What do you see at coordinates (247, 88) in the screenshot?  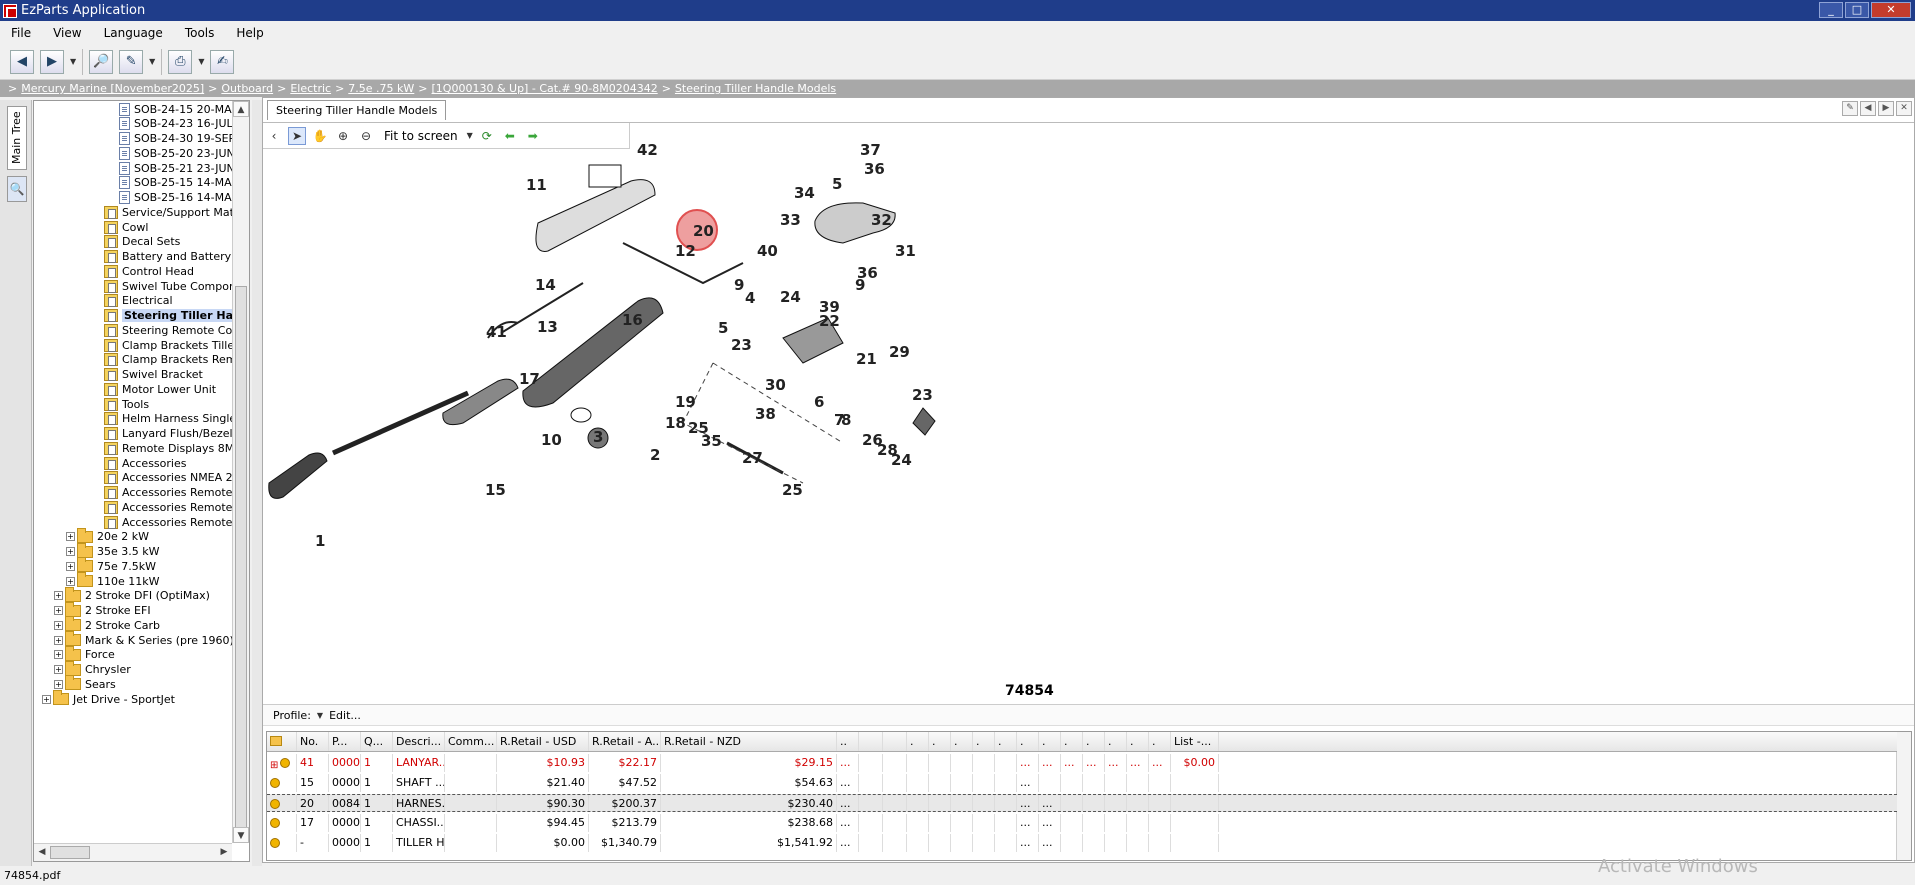 I see `breadcrumb-item: Outboard` at bounding box center [247, 88].